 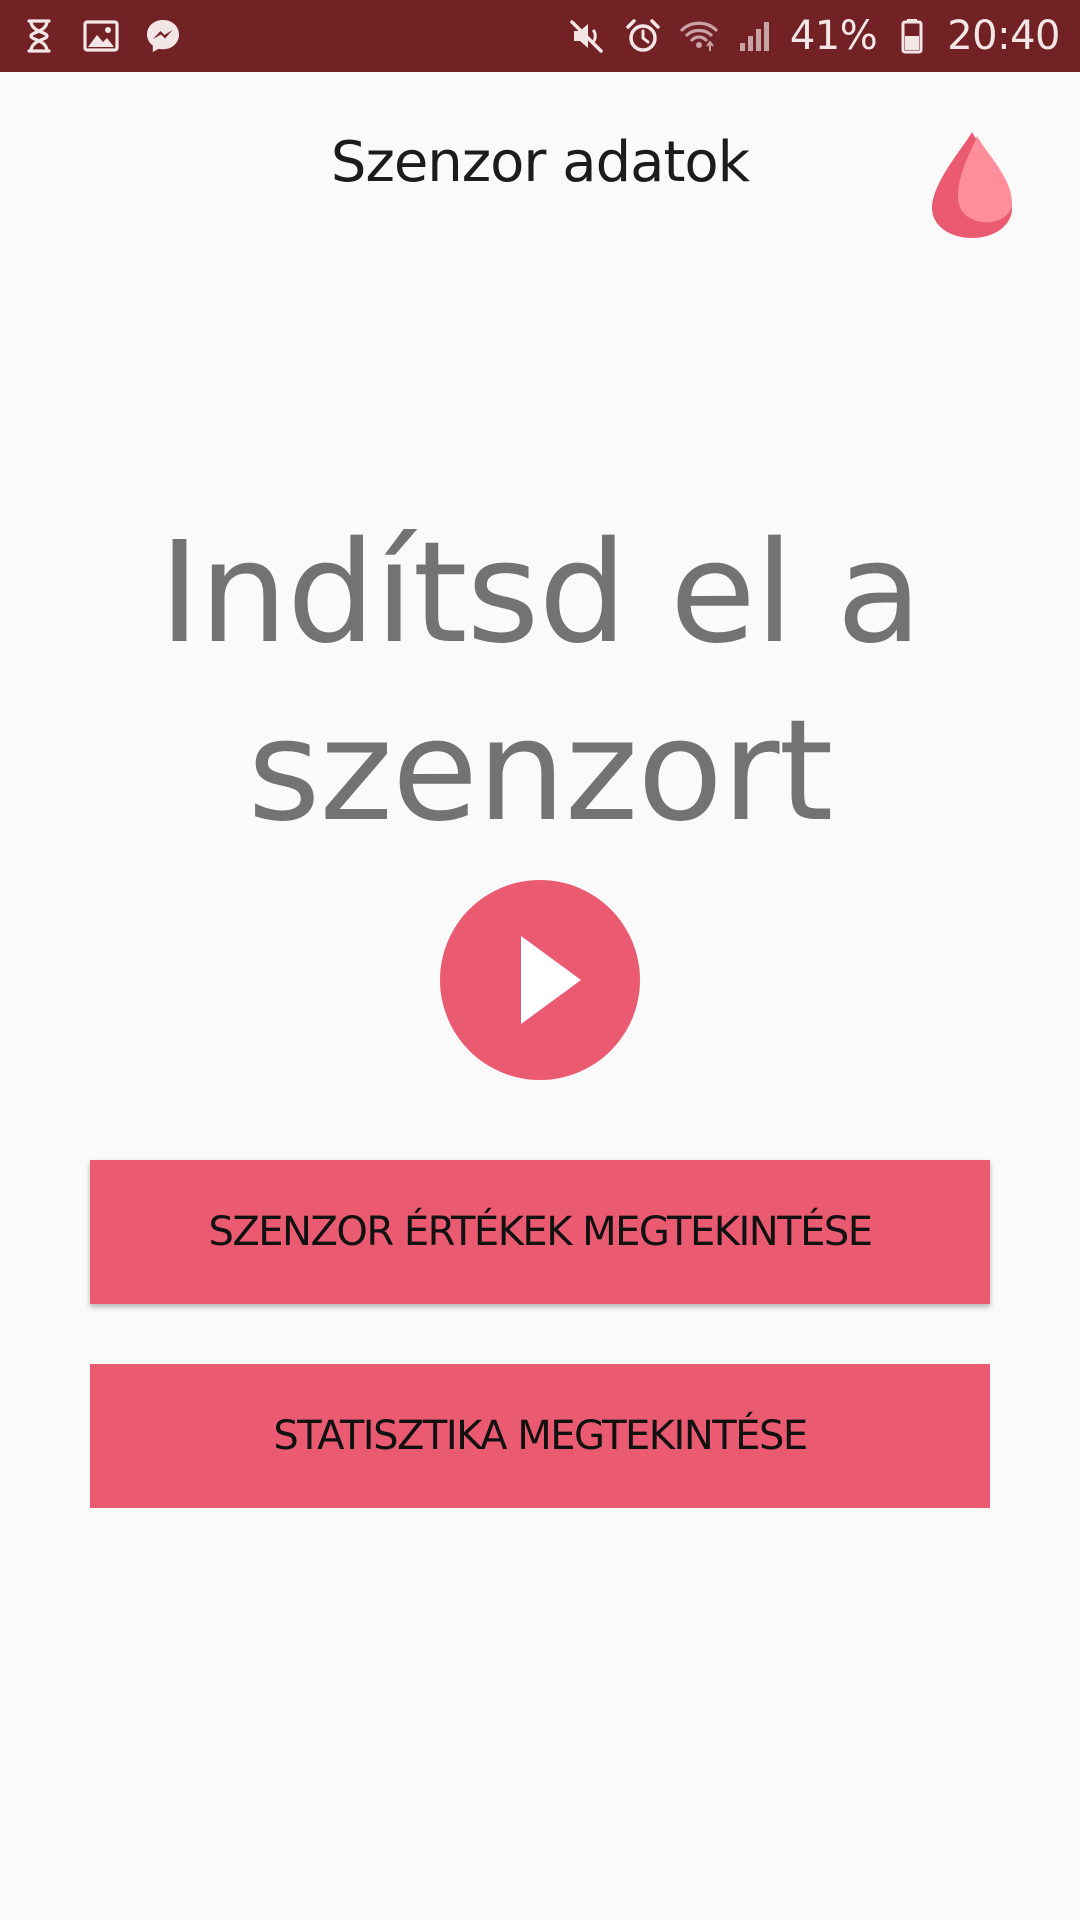 What do you see at coordinates (699, 36) in the screenshot?
I see `wifi-icon` at bounding box center [699, 36].